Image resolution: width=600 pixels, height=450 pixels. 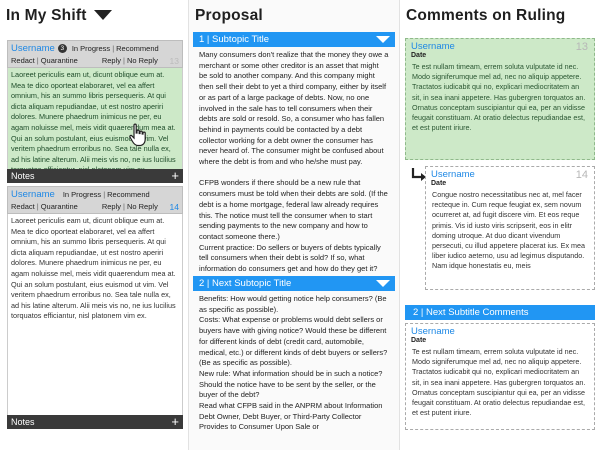 What do you see at coordinates (46, 15) in the screenshot?
I see `in-my-shift-title: In My Shift` at bounding box center [46, 15].